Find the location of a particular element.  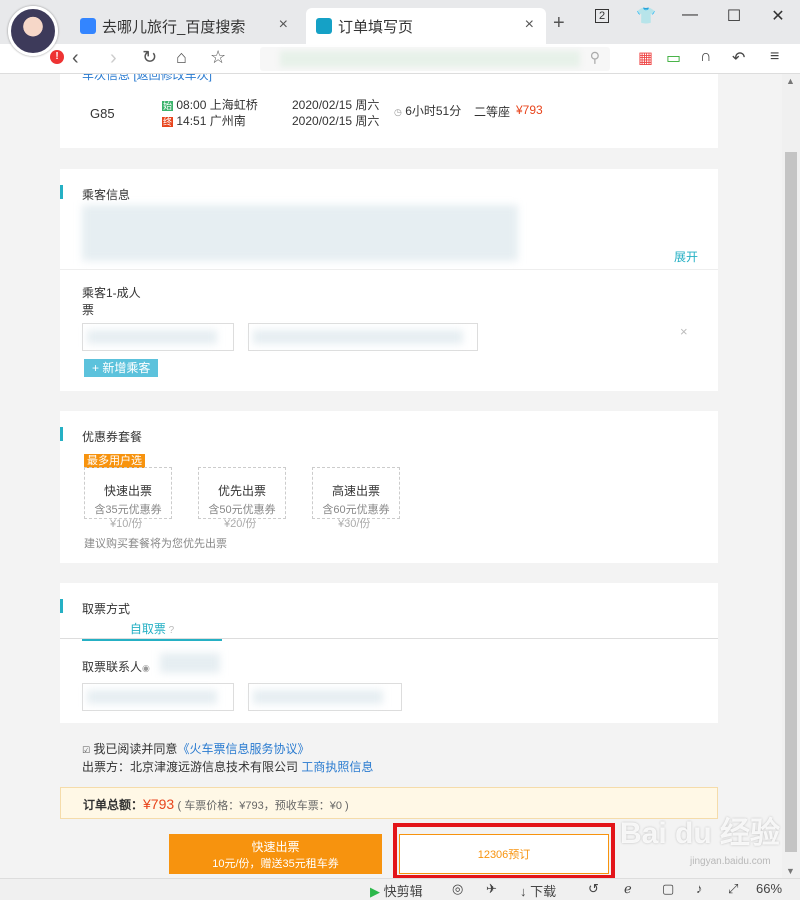

popular-tag: 最多用户选 is located at coordinates (114, 461).